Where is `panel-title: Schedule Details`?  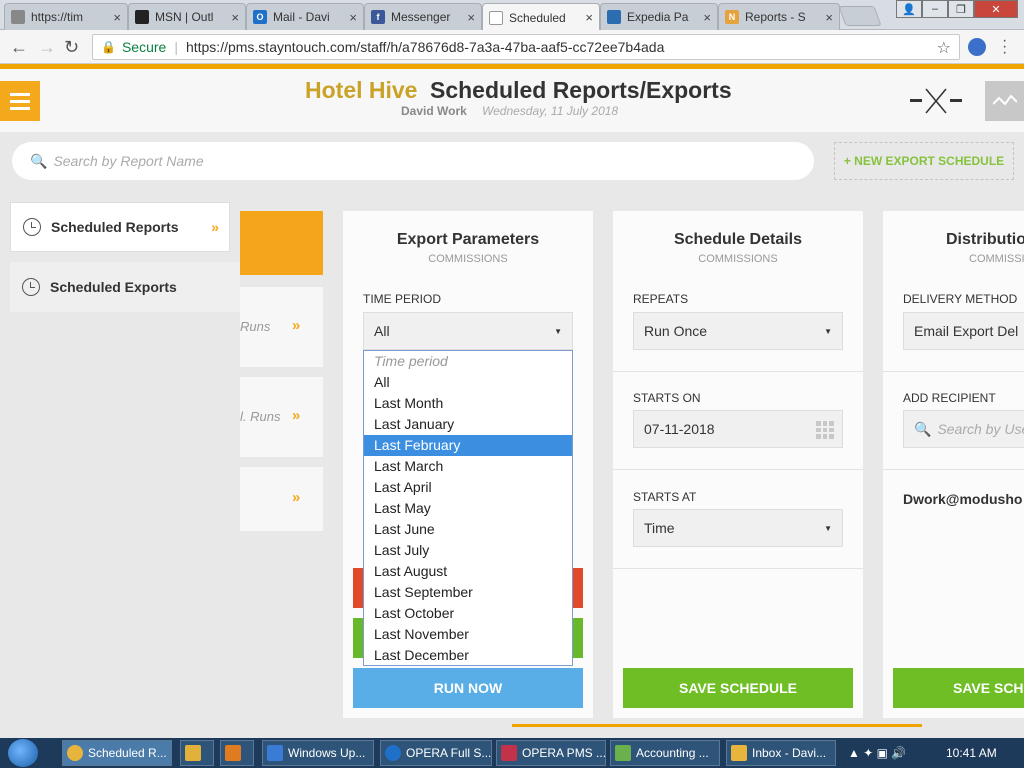
panel-title: Schedule Details is located at coordinates (738, 239).